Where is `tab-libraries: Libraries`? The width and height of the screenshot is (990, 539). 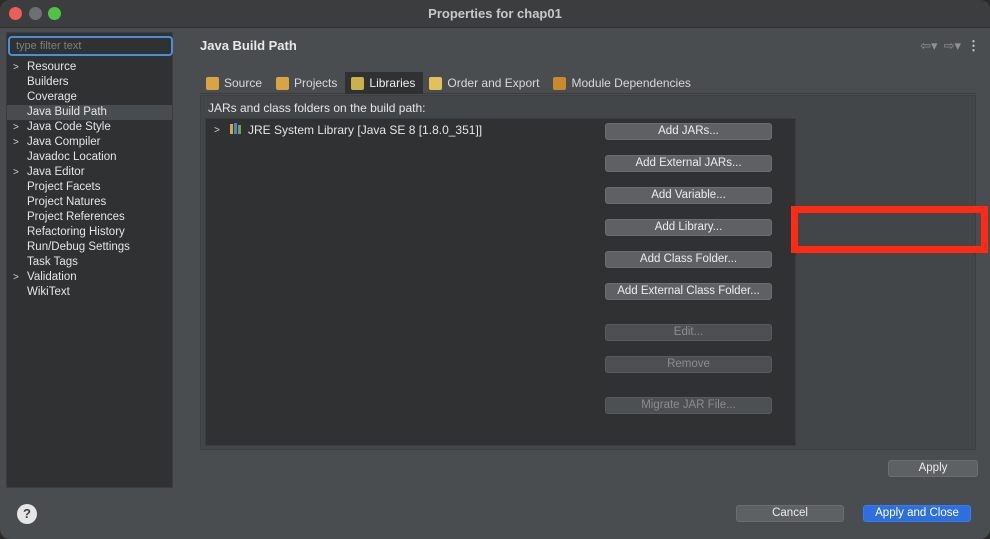
tab-libraries: Libraries is located at coordinates (384, 83).